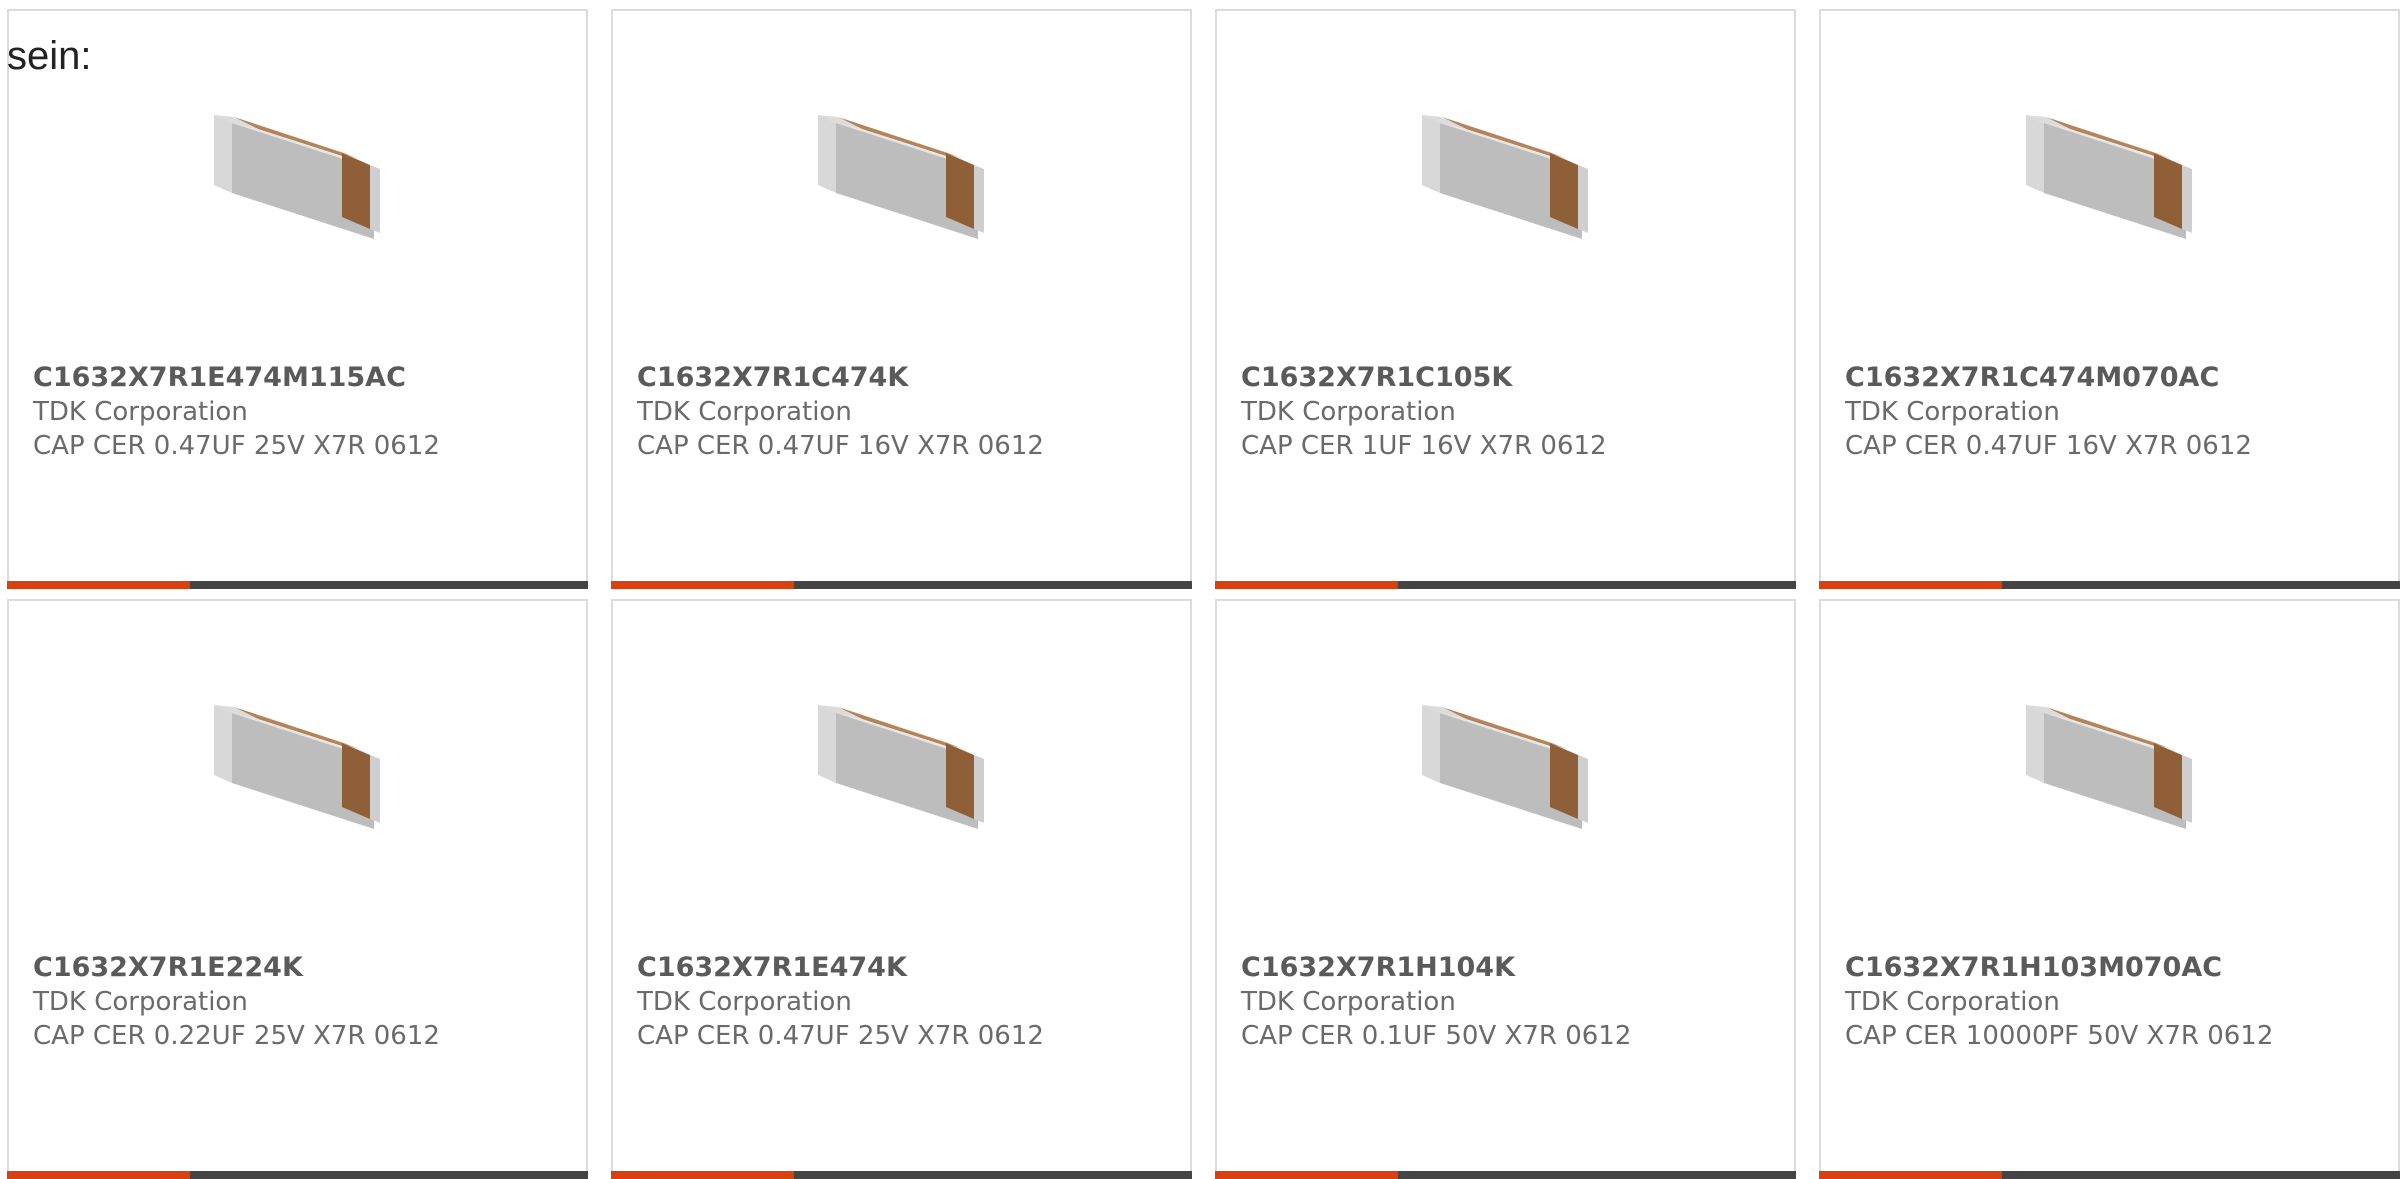 Image resolution: width=2400 pixels, height=1179 pixels. Describe the element at coordinates (2059, 1036) in the screenshot. I see `description: CAP CER 10000PF 50V X7R 0612` at that location.